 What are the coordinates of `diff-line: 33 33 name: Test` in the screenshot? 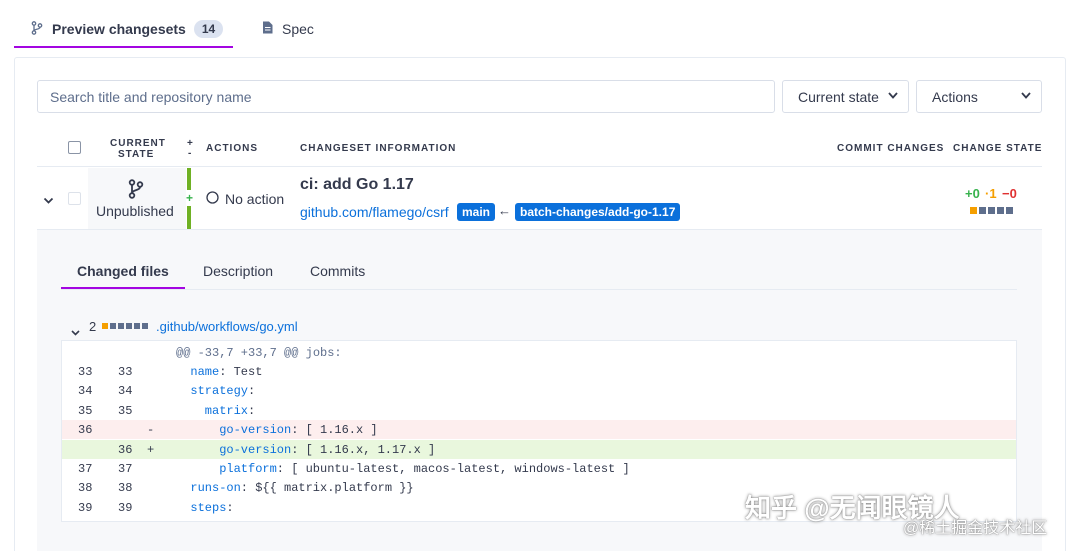 It's located at (539, 371).